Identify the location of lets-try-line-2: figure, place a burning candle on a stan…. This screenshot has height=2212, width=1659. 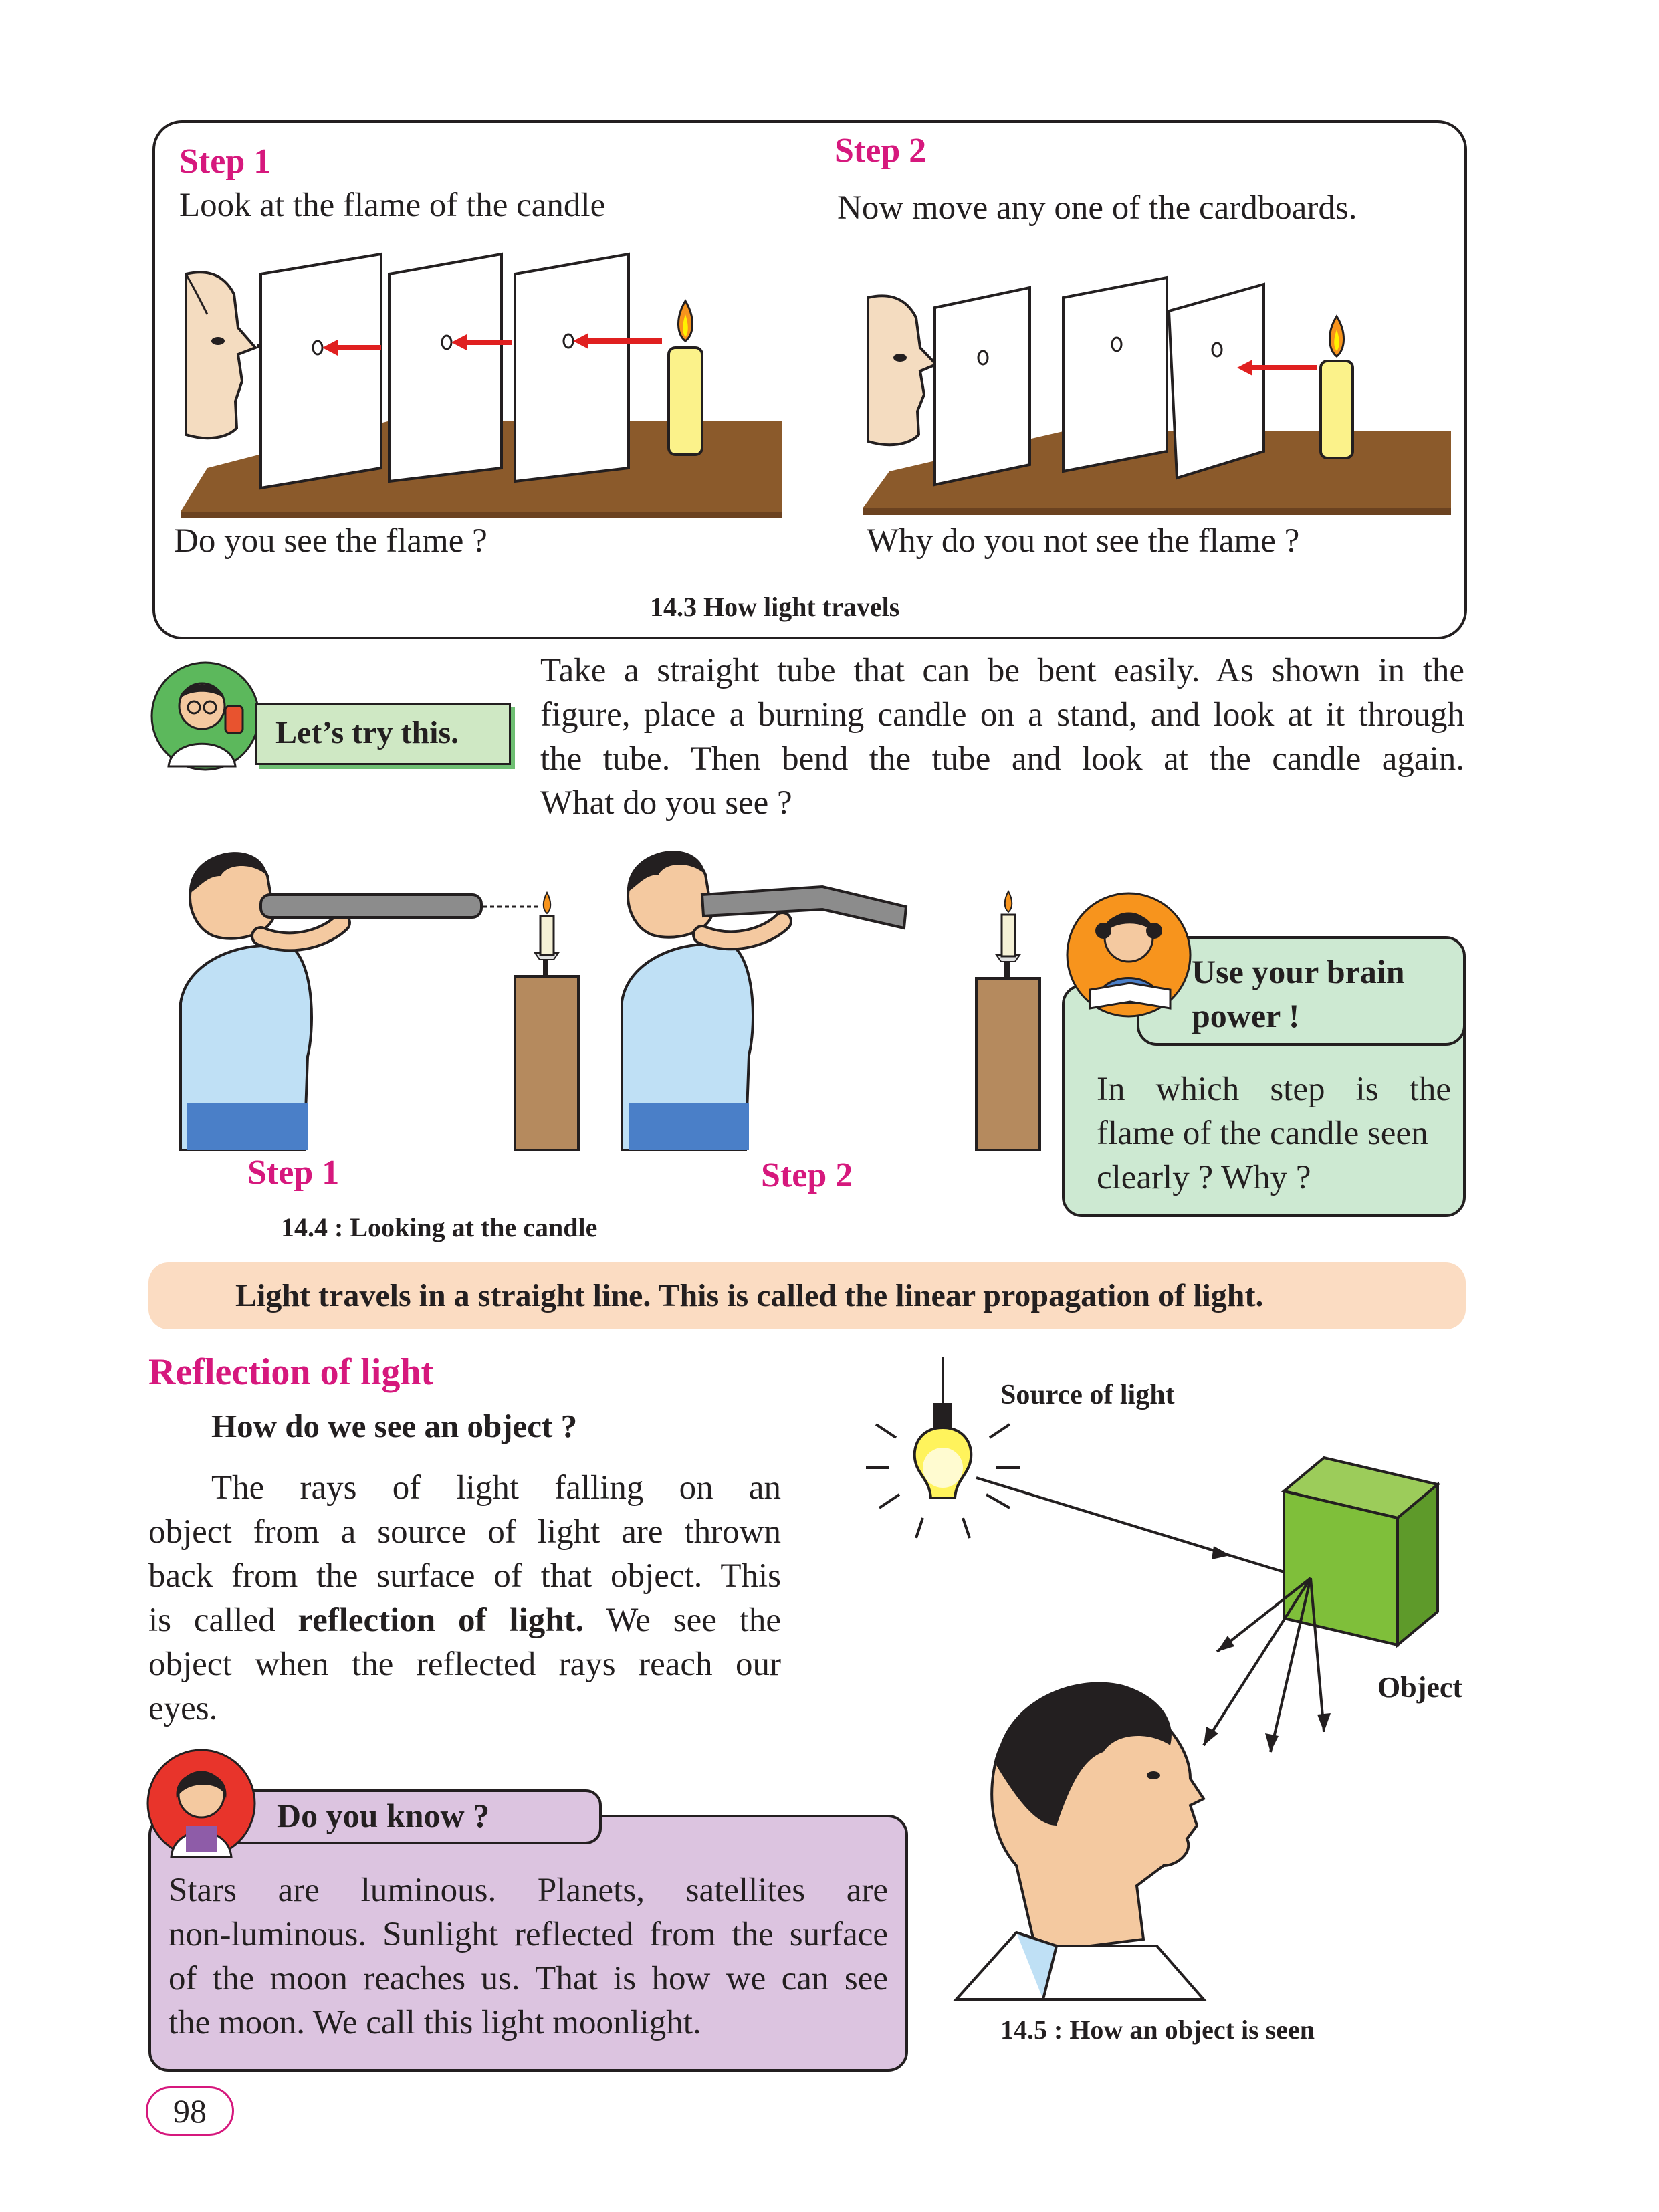
(1002, 715).